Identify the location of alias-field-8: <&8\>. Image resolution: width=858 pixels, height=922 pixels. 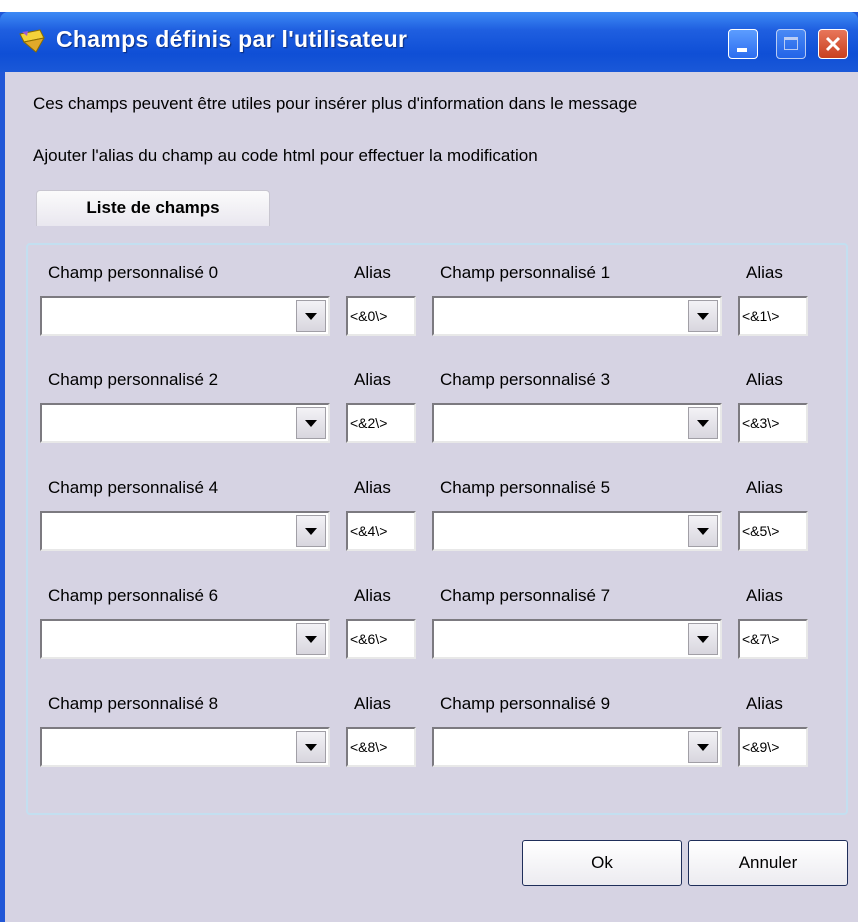
(381, 747).